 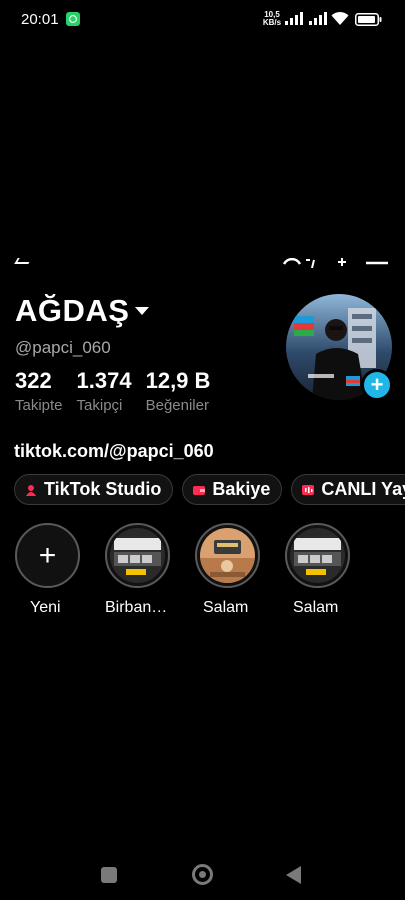 I want to click on highlight-new: + Yeni, so click(x=61, y=570).